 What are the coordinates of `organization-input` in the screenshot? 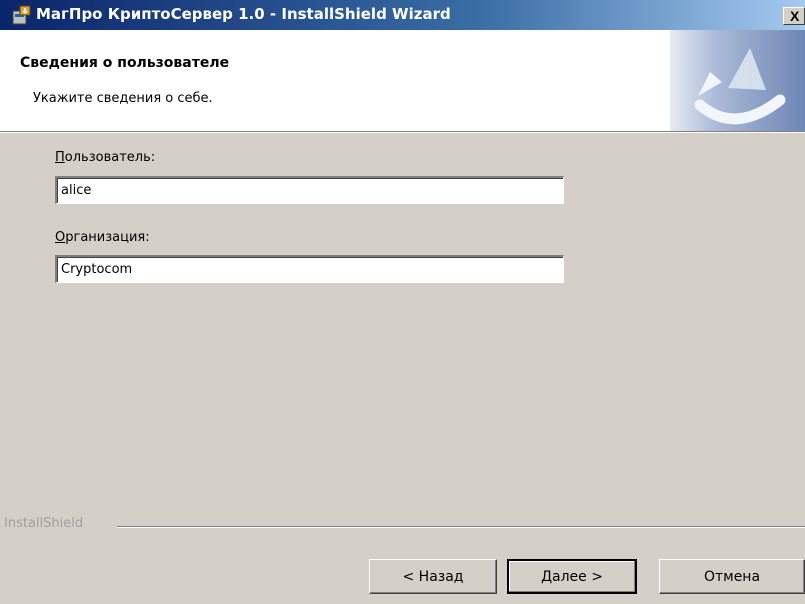 It's located at (309, 269).